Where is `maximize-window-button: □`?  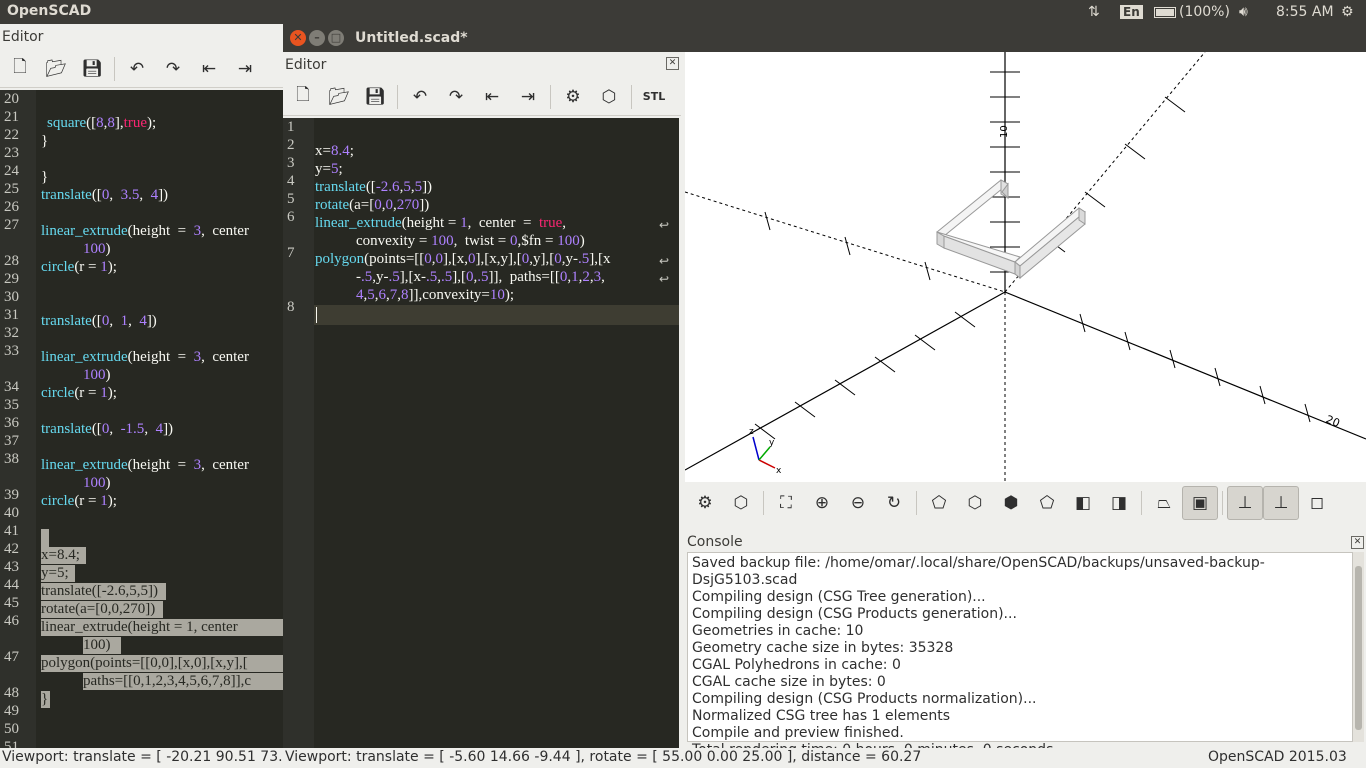 maximize-window-button: □ is located at coordinates (336, 38).